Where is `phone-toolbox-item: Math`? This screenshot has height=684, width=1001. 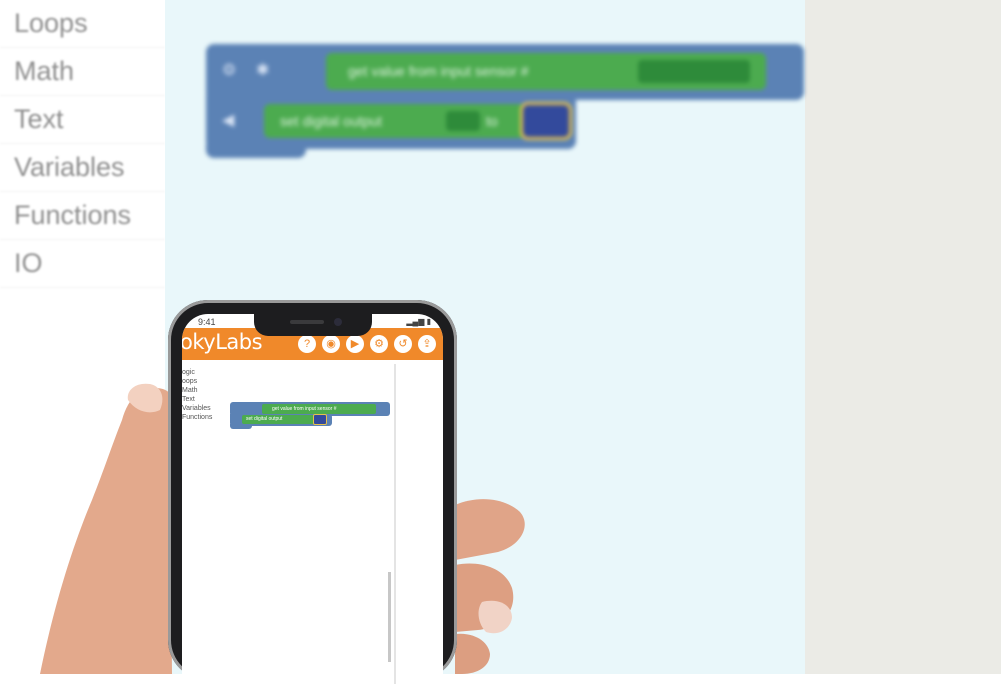
phone-toolbox-item: Math is located at coordinates (204, 390).